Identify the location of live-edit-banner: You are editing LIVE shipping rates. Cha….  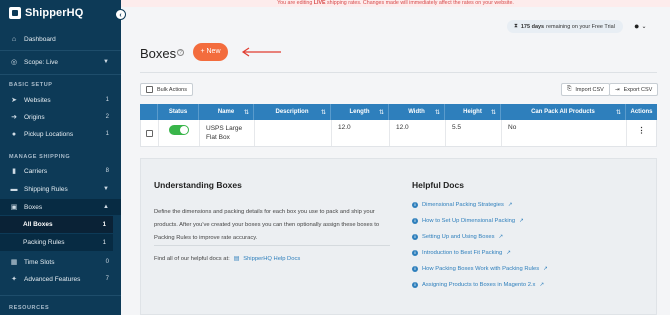
(395, 3).